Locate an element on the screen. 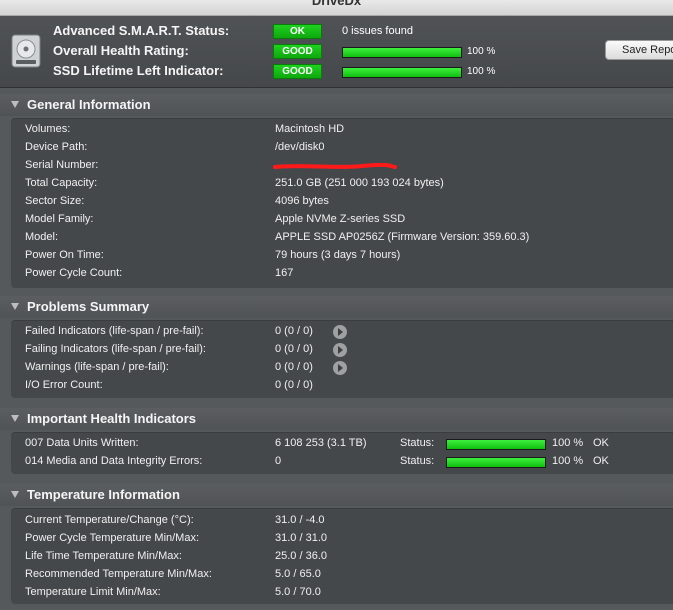 This screenshot has height=610, width=673. row-label: Device Path: is located at coordinates (56, 147).